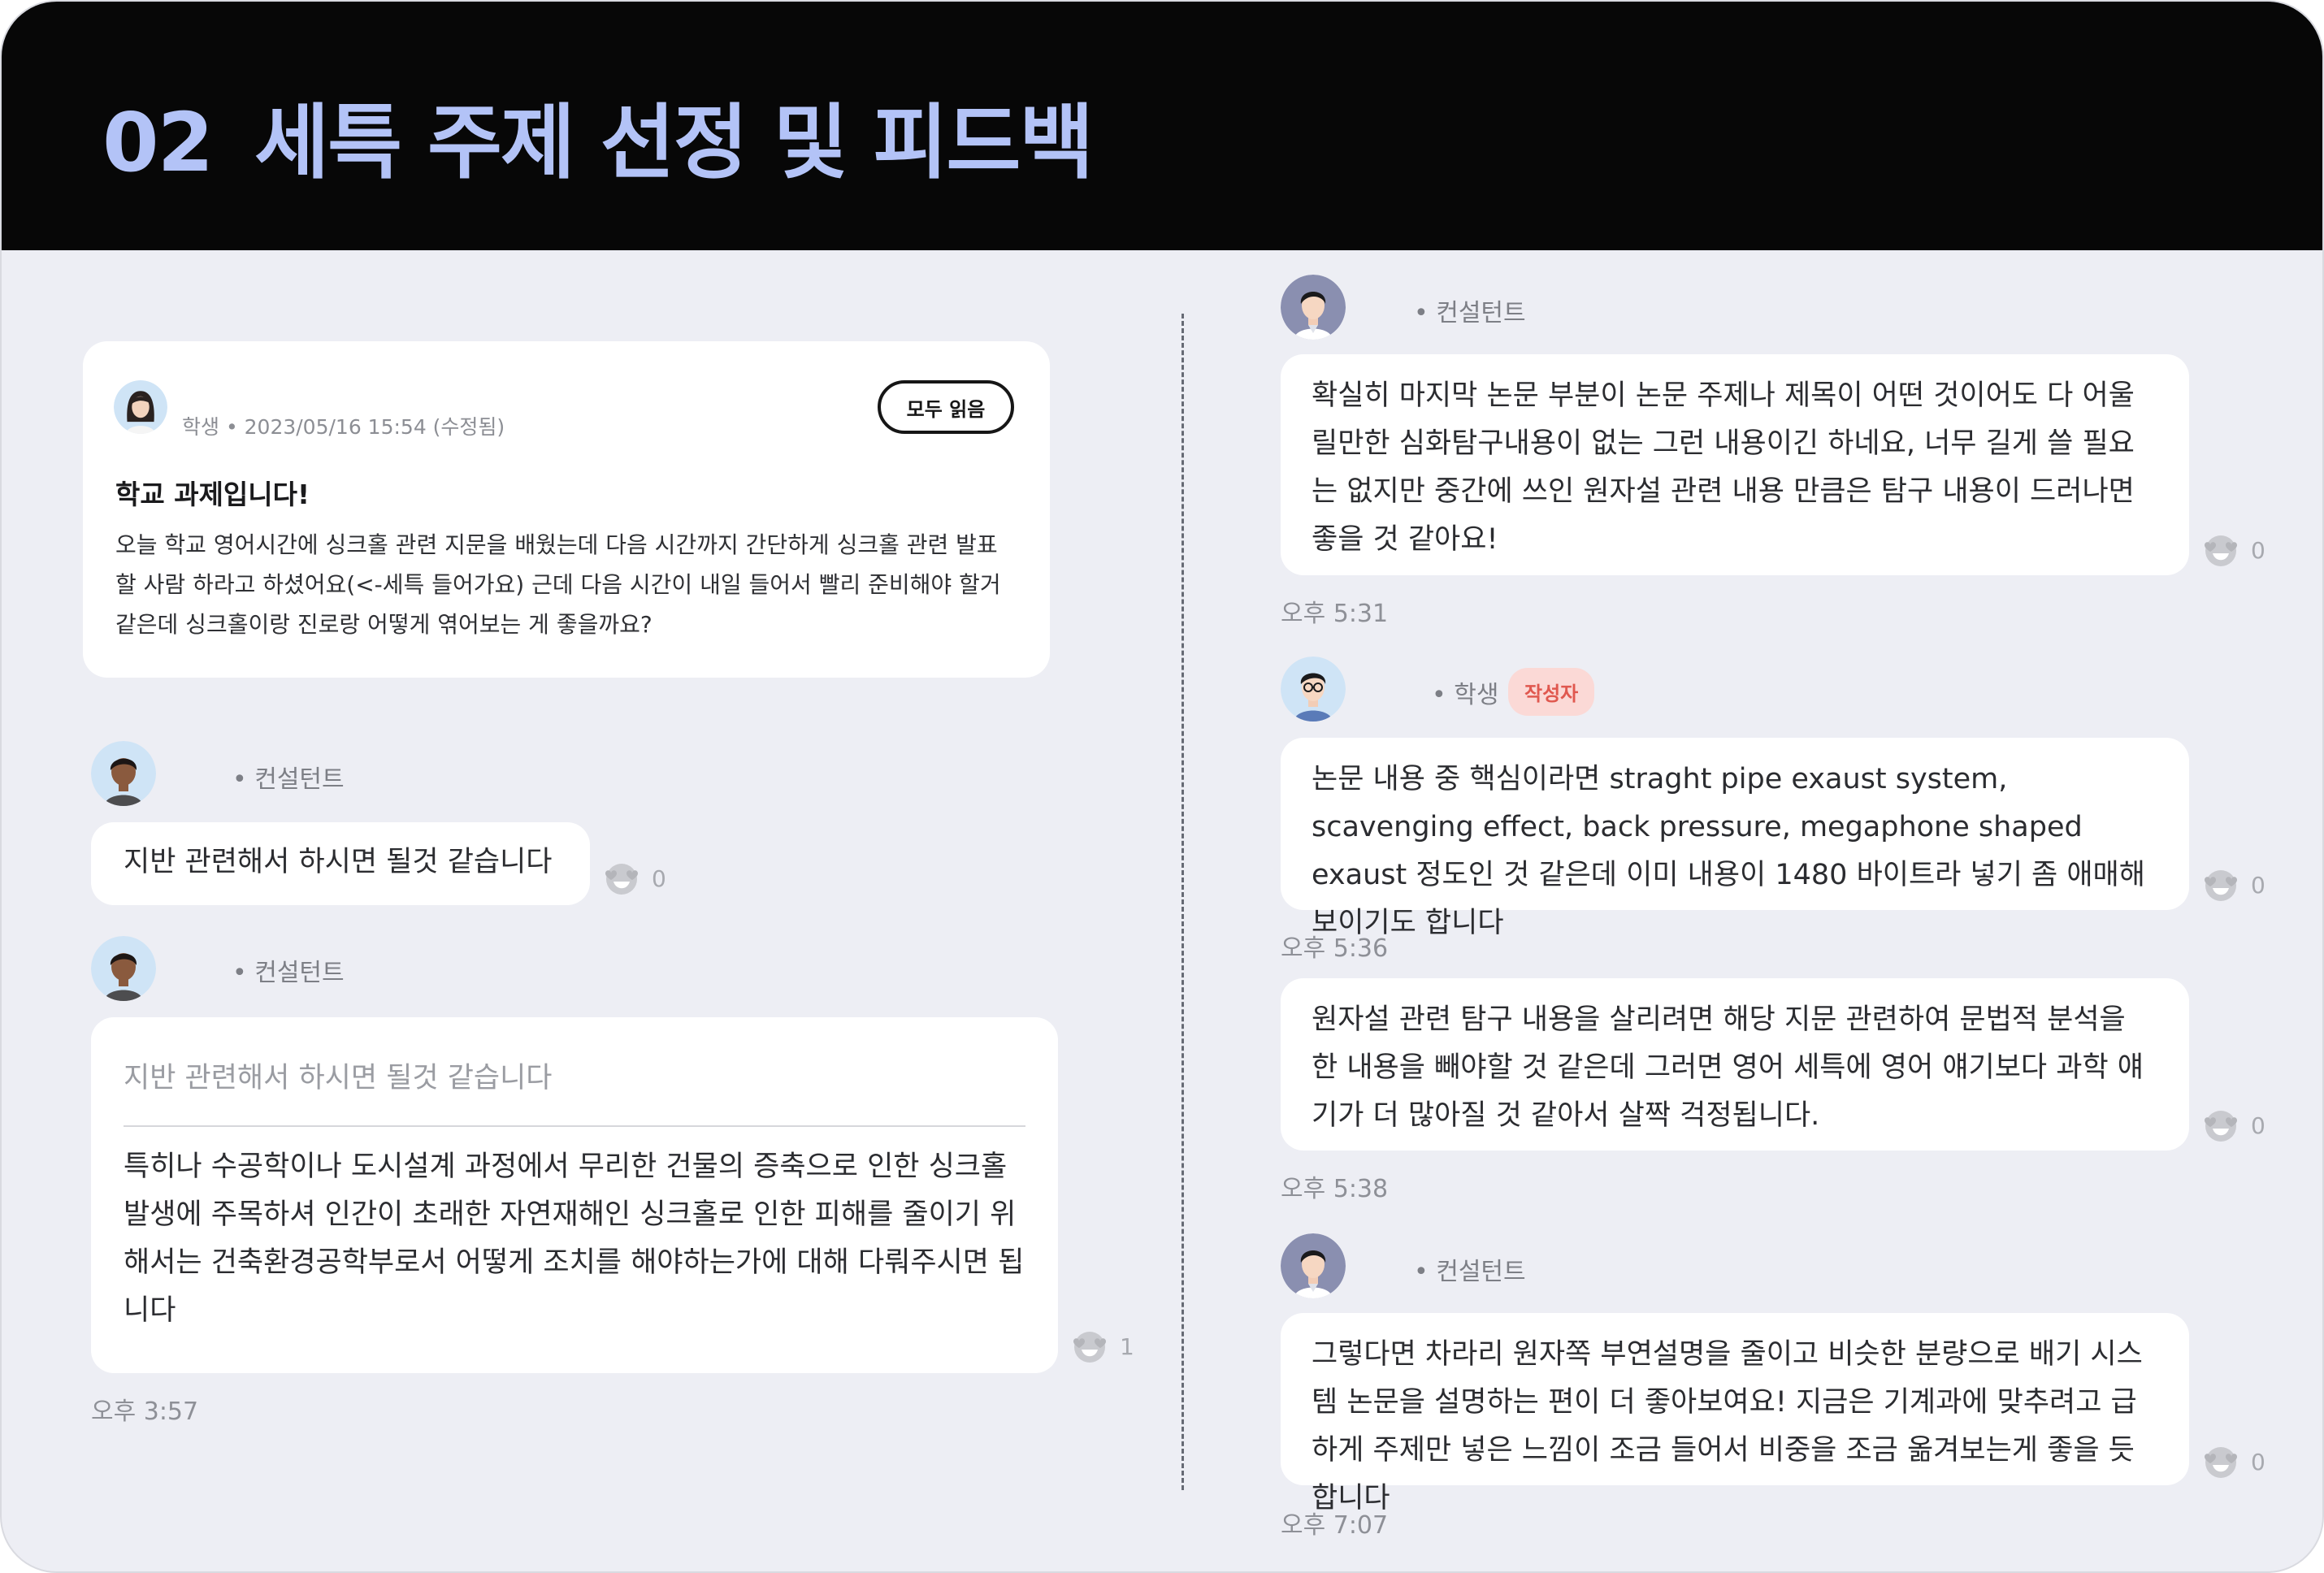 The image size is (2324, 1573). Describe the element at coordinates (674, 142) in the screenshot. I see `section-title: 세특 주제 선정 및 피드백` at that location.